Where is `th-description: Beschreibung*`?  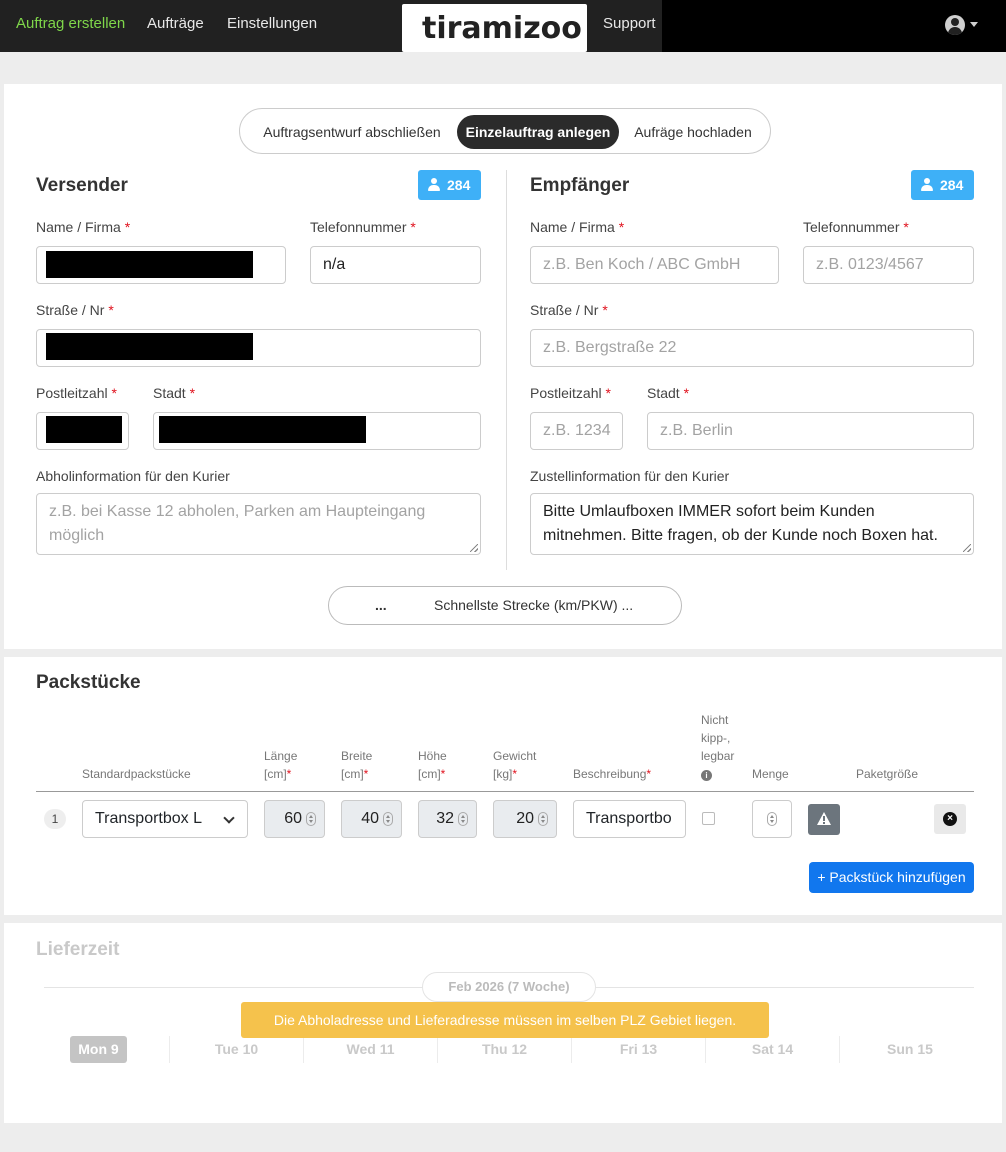 th-description: Beschreibung* is located at coordinates (612, 774).